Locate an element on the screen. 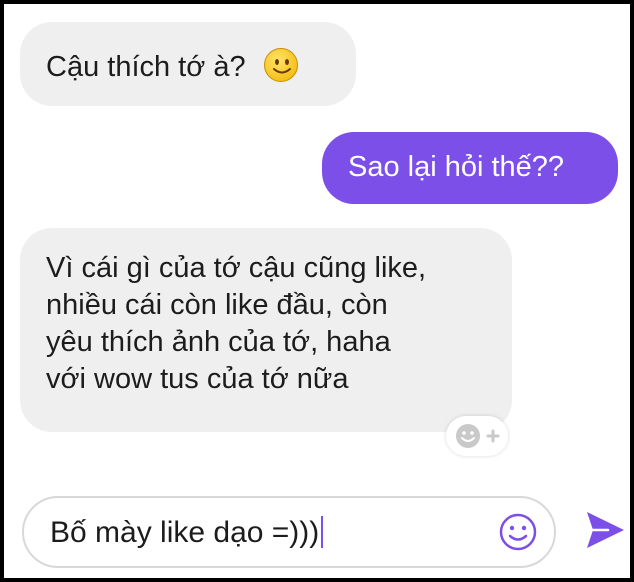  message-text: Cậu thích tớ à? is located at coordinates (146, 67).